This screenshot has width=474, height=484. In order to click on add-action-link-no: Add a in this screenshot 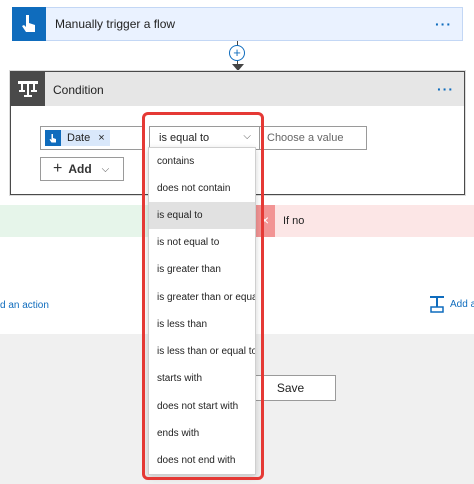, I will do `click(451, 305)`.